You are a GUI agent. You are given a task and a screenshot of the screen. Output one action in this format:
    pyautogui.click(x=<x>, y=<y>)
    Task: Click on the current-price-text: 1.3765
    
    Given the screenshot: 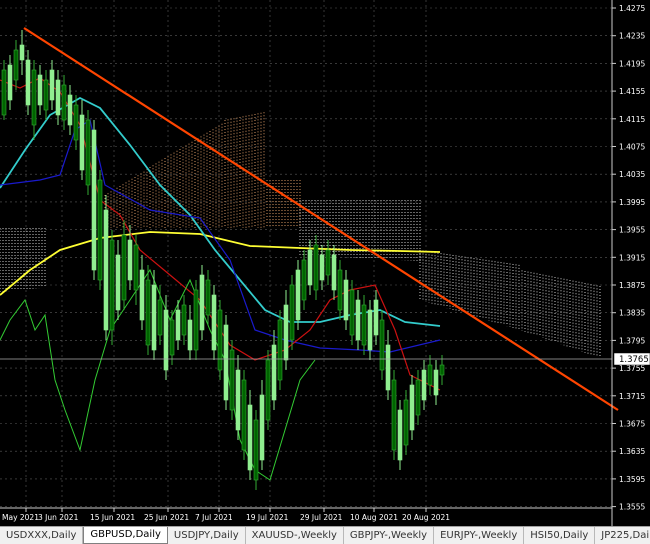 What is the action you would take?
    pyautogui.click(x=634, y=360)
    